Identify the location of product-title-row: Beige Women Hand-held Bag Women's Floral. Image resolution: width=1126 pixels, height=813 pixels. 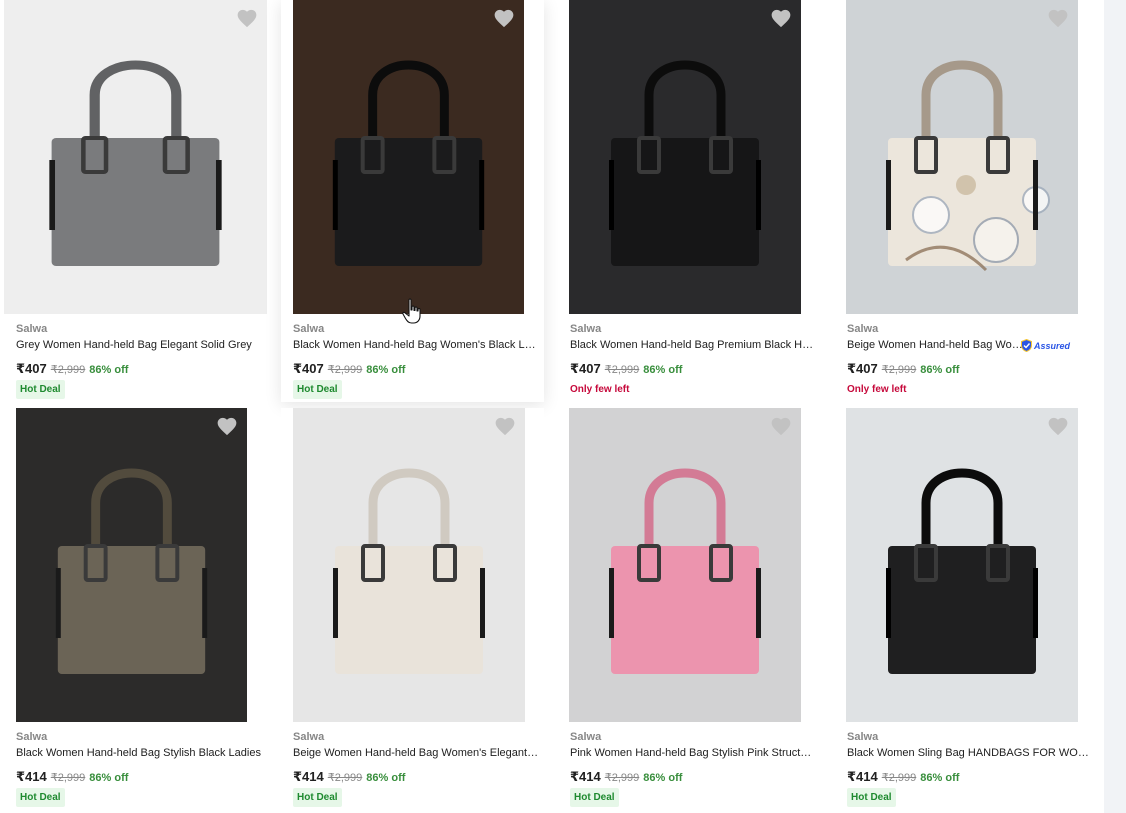
(937, 345).